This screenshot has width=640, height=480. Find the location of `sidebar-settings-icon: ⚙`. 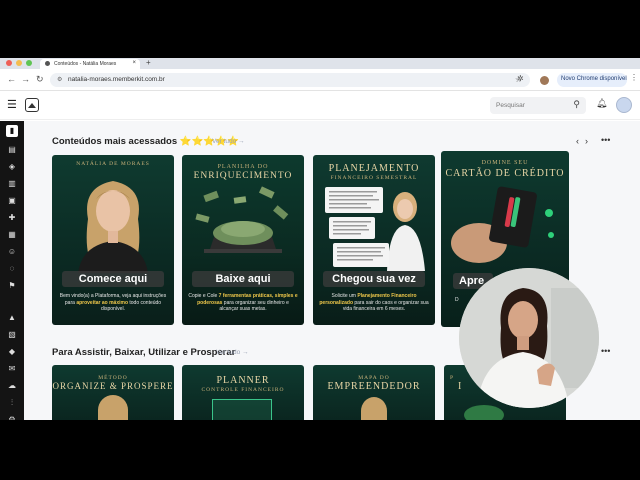

sidebar-settings-icon: ⚙ is located at coordinates (12, 417).